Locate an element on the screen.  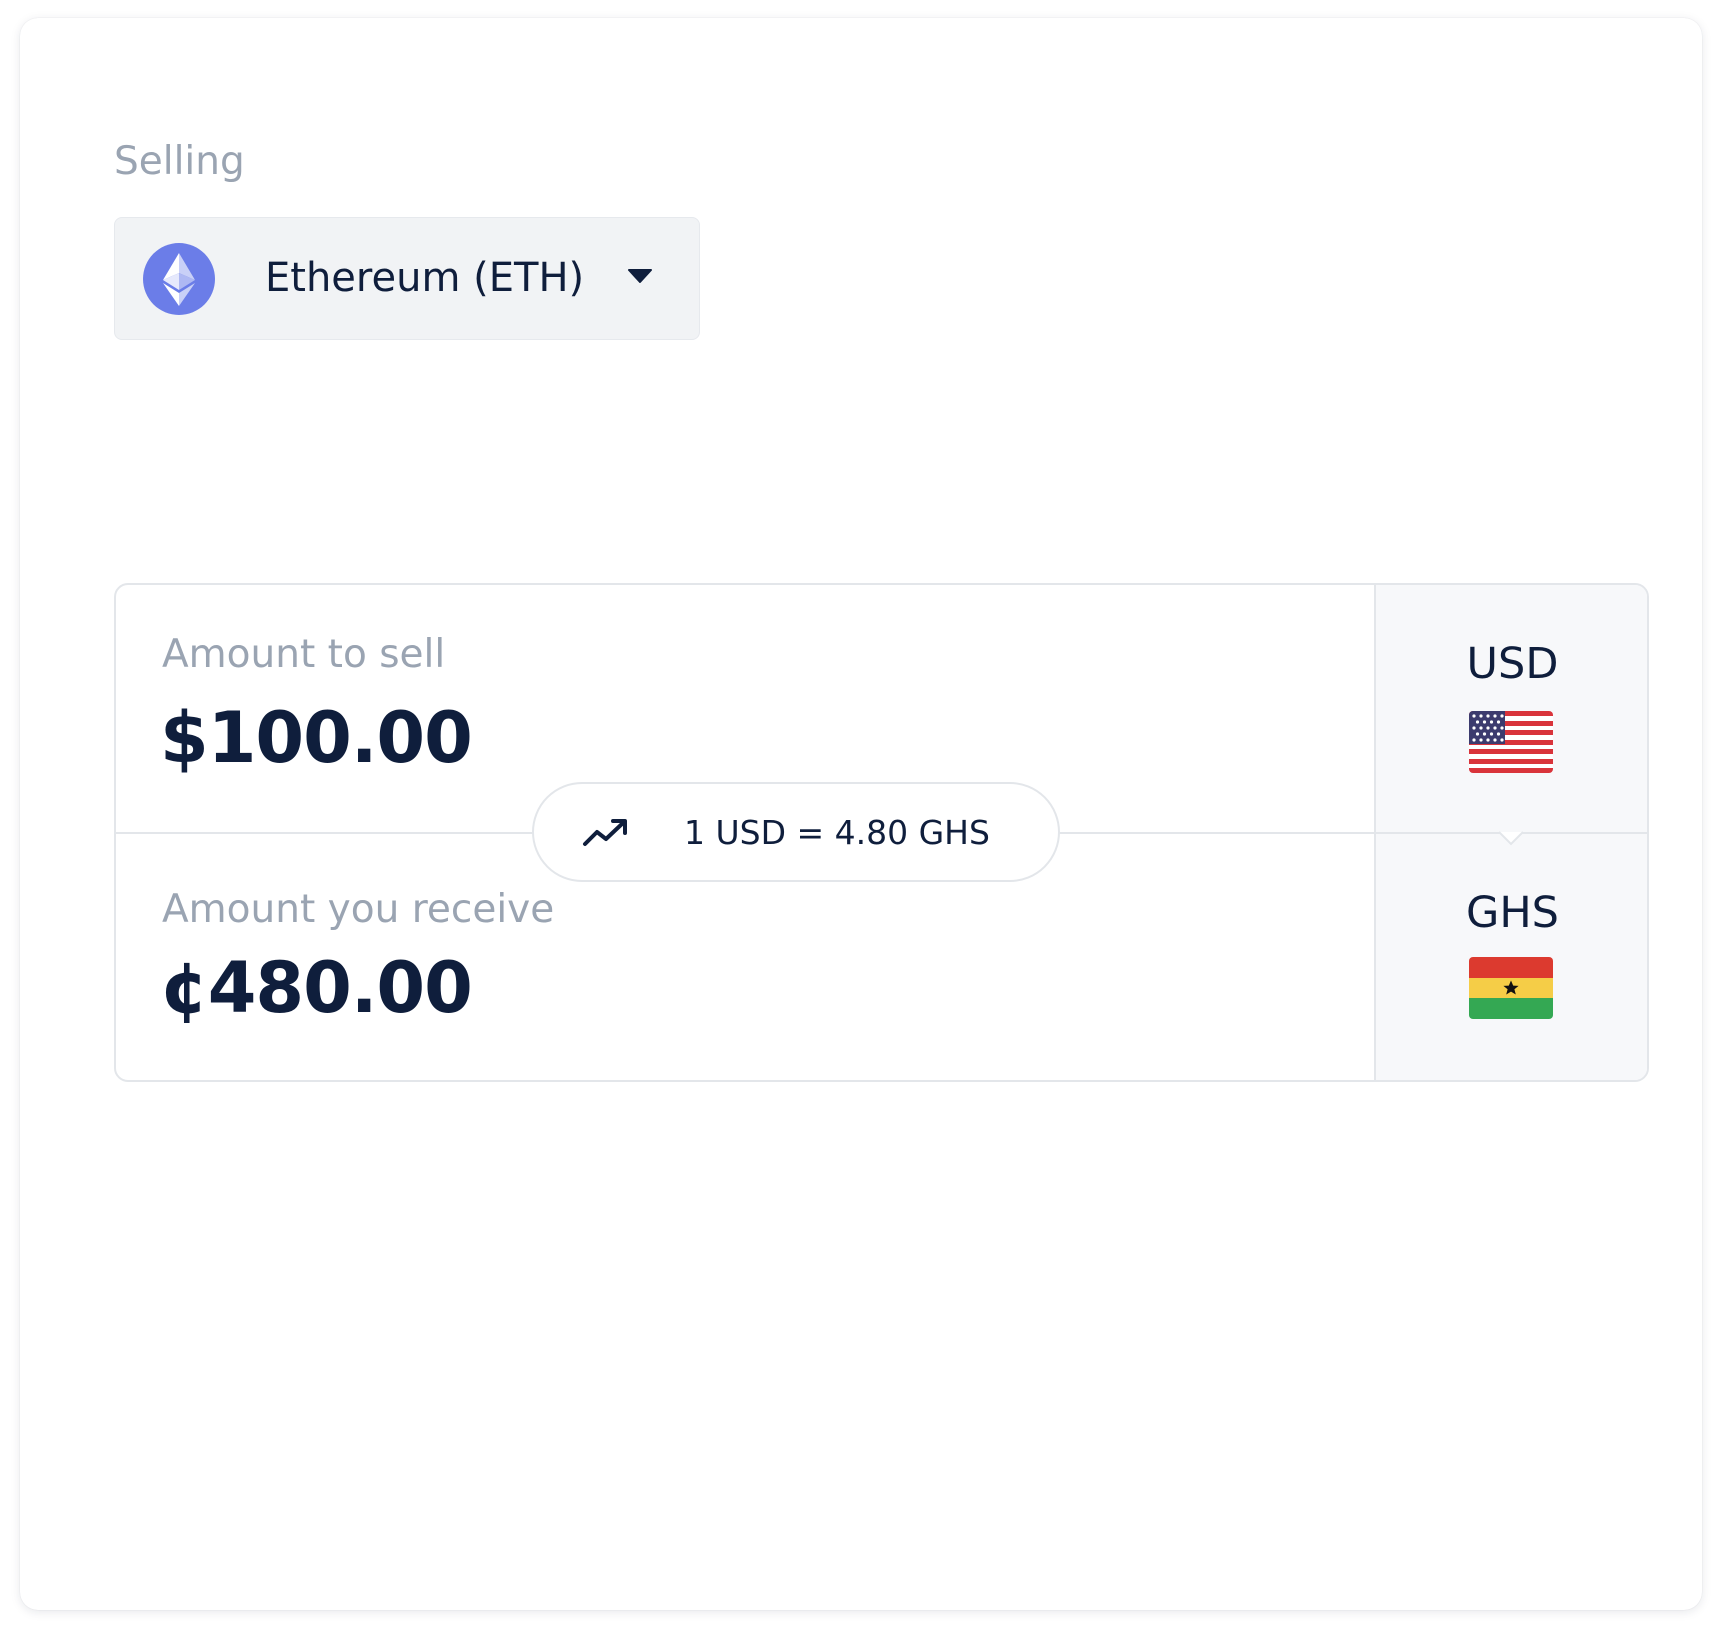
us-flag-icon is located at coordinates (1511, 742).